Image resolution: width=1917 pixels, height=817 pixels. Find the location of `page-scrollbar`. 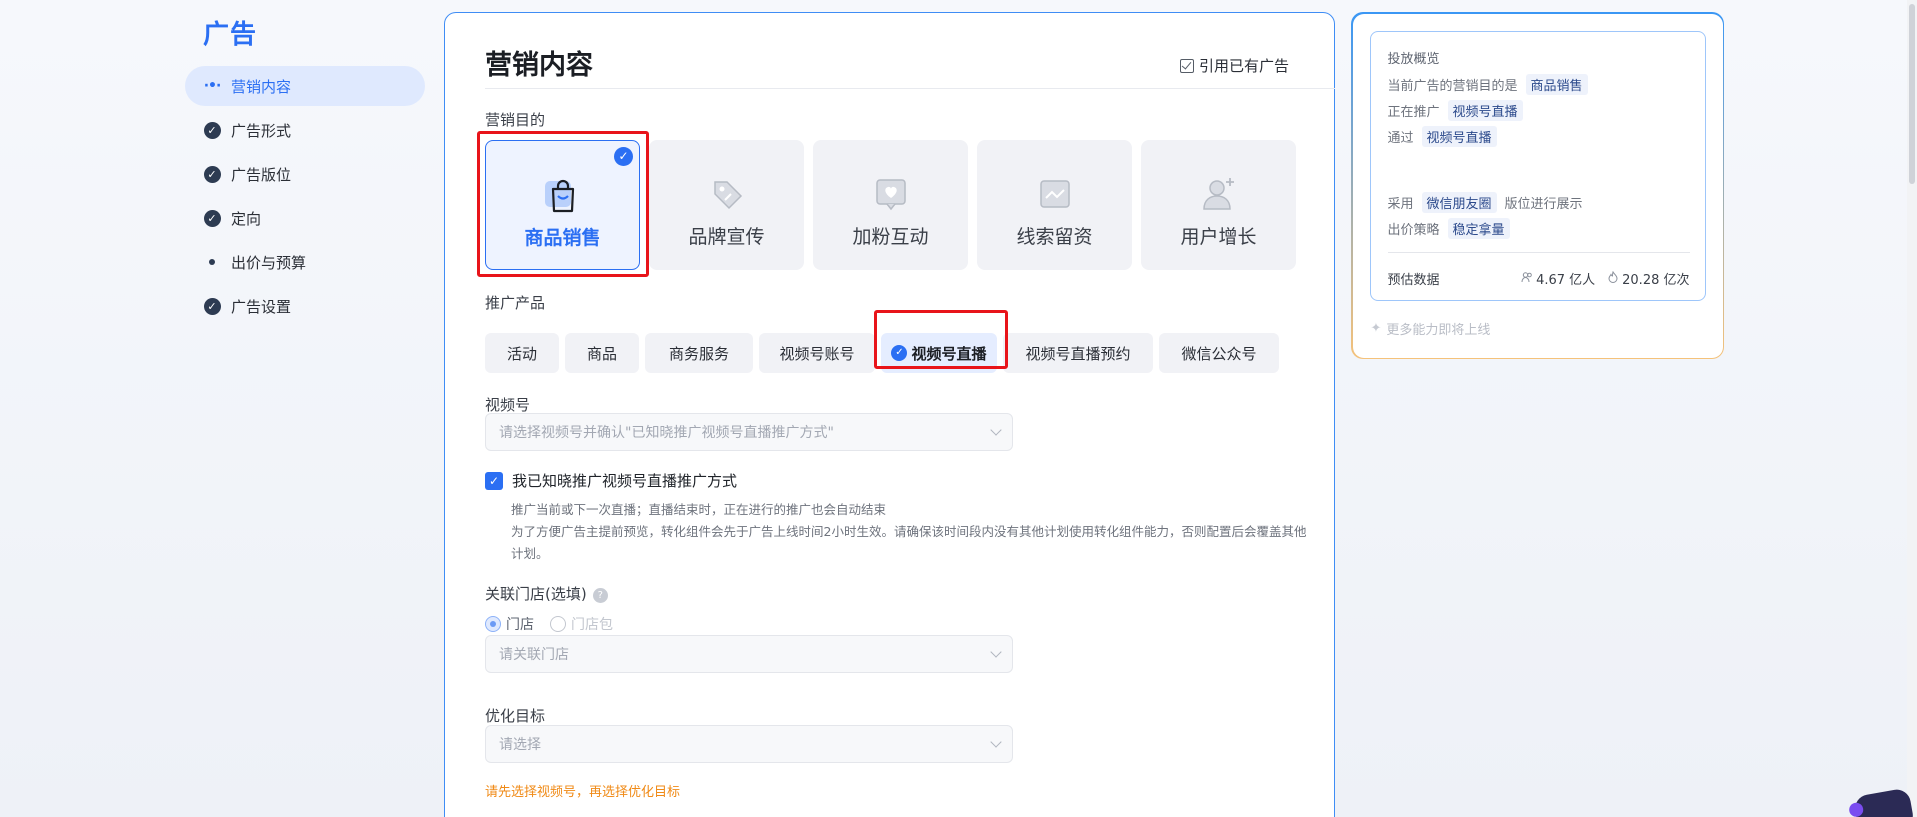

page-scrollbar is located at coordinates (1912, 408).